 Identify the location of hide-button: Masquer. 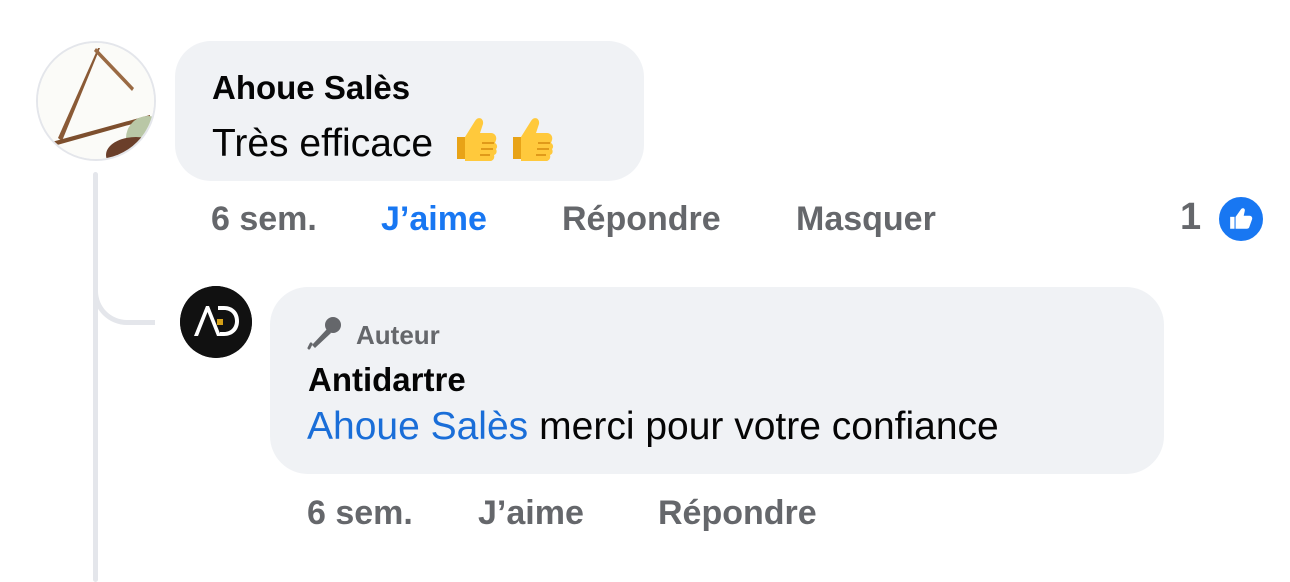
(866, 219).